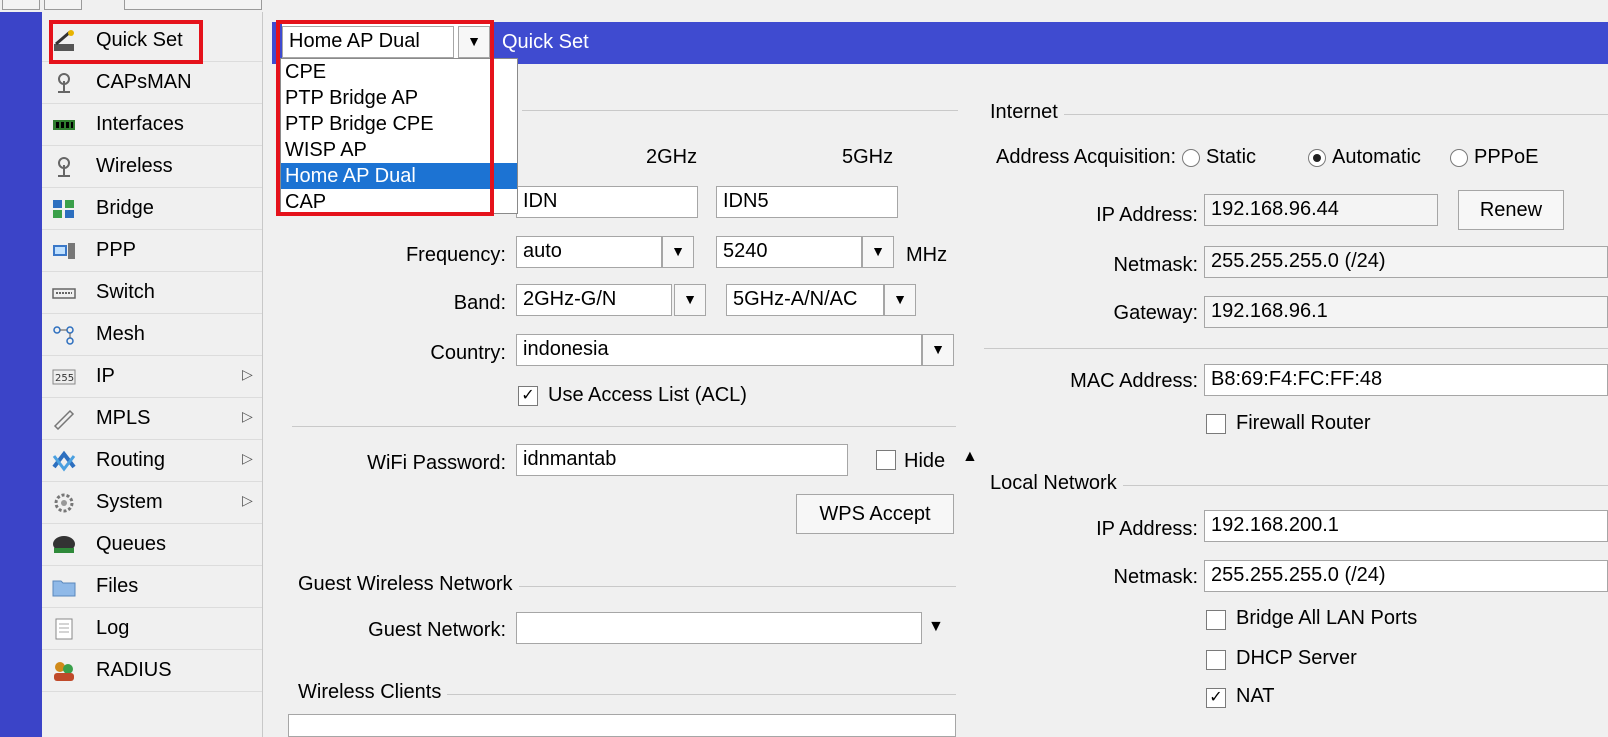  Describe the element at coordinates (64, 293) in the screenshot. I see `switch-icon` at that location.